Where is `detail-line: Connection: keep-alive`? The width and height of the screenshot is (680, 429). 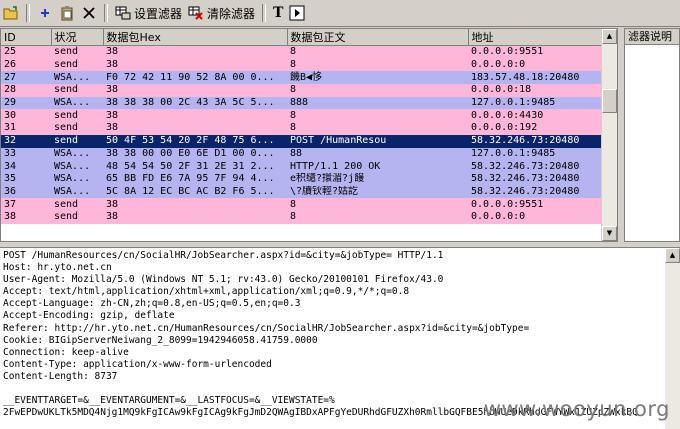
detail-line: Connection: keep-alive is located at coordinates (66, 352).